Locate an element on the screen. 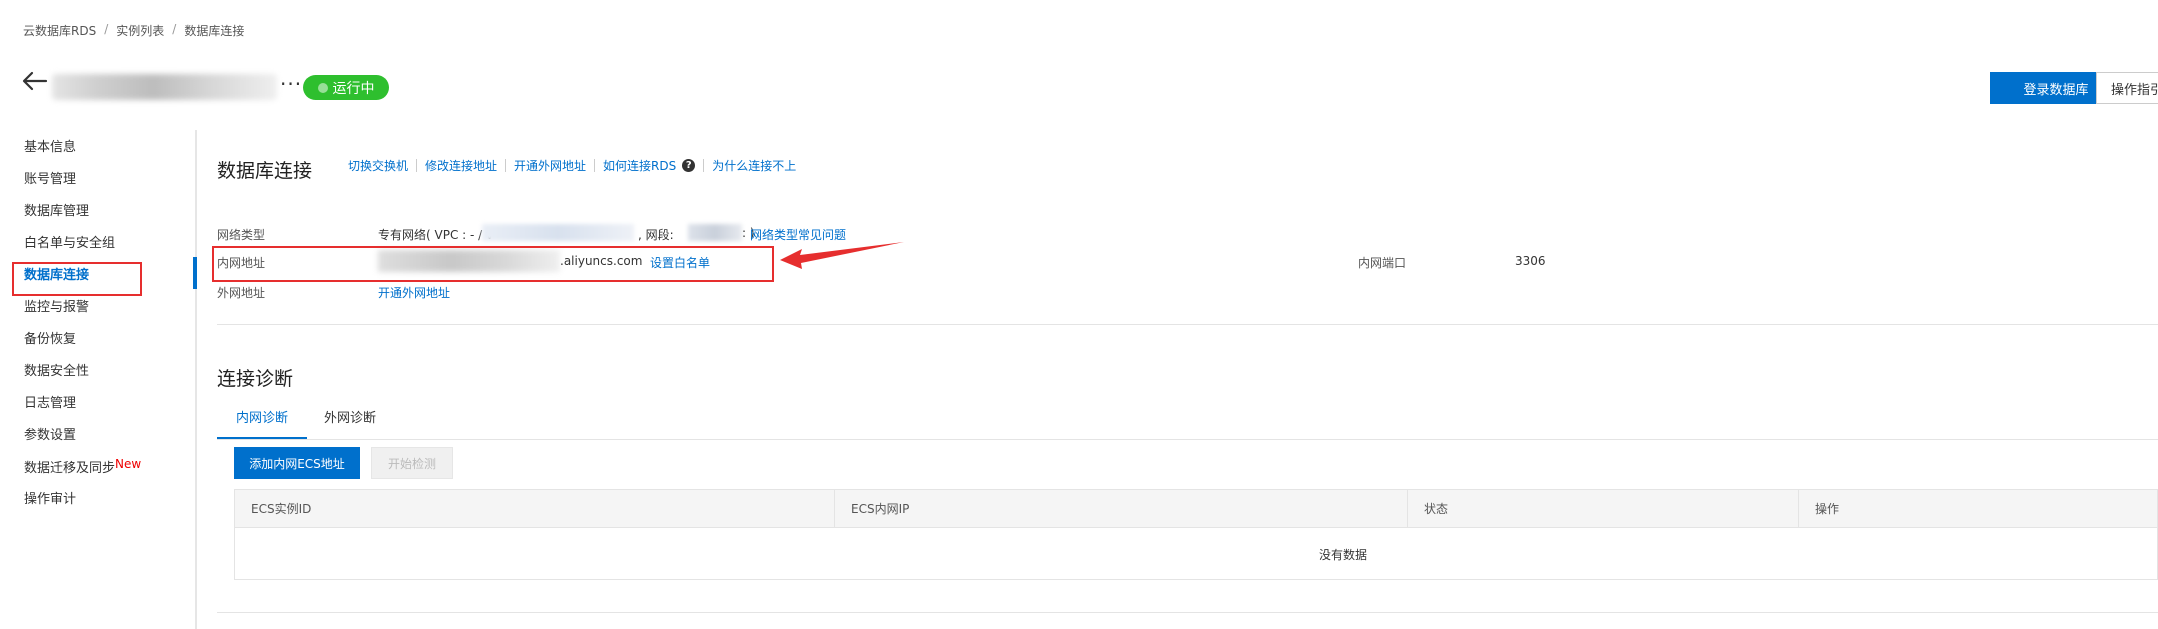  add-ecs-address-button: 添加内网ECS地址 is located at coordinates (297, 463).